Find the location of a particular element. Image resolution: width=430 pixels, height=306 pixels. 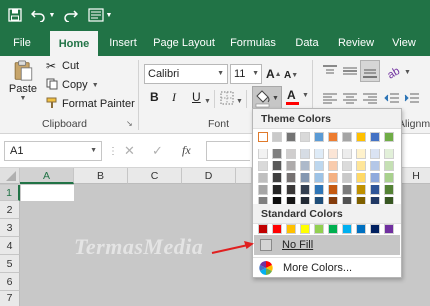

align-right-icon is located at coordinates (370, 98).